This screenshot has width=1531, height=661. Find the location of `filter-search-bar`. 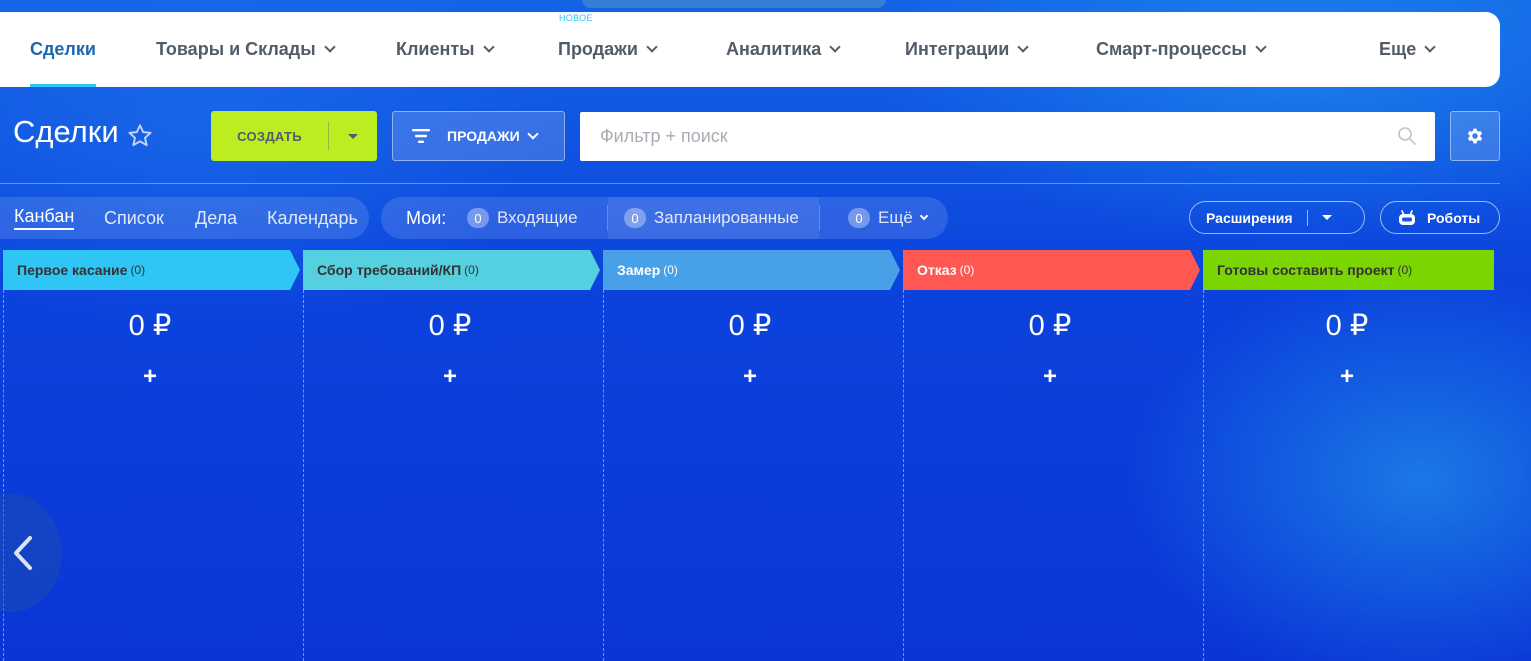

filter-search-bar is located at coordinates (1007, 136).